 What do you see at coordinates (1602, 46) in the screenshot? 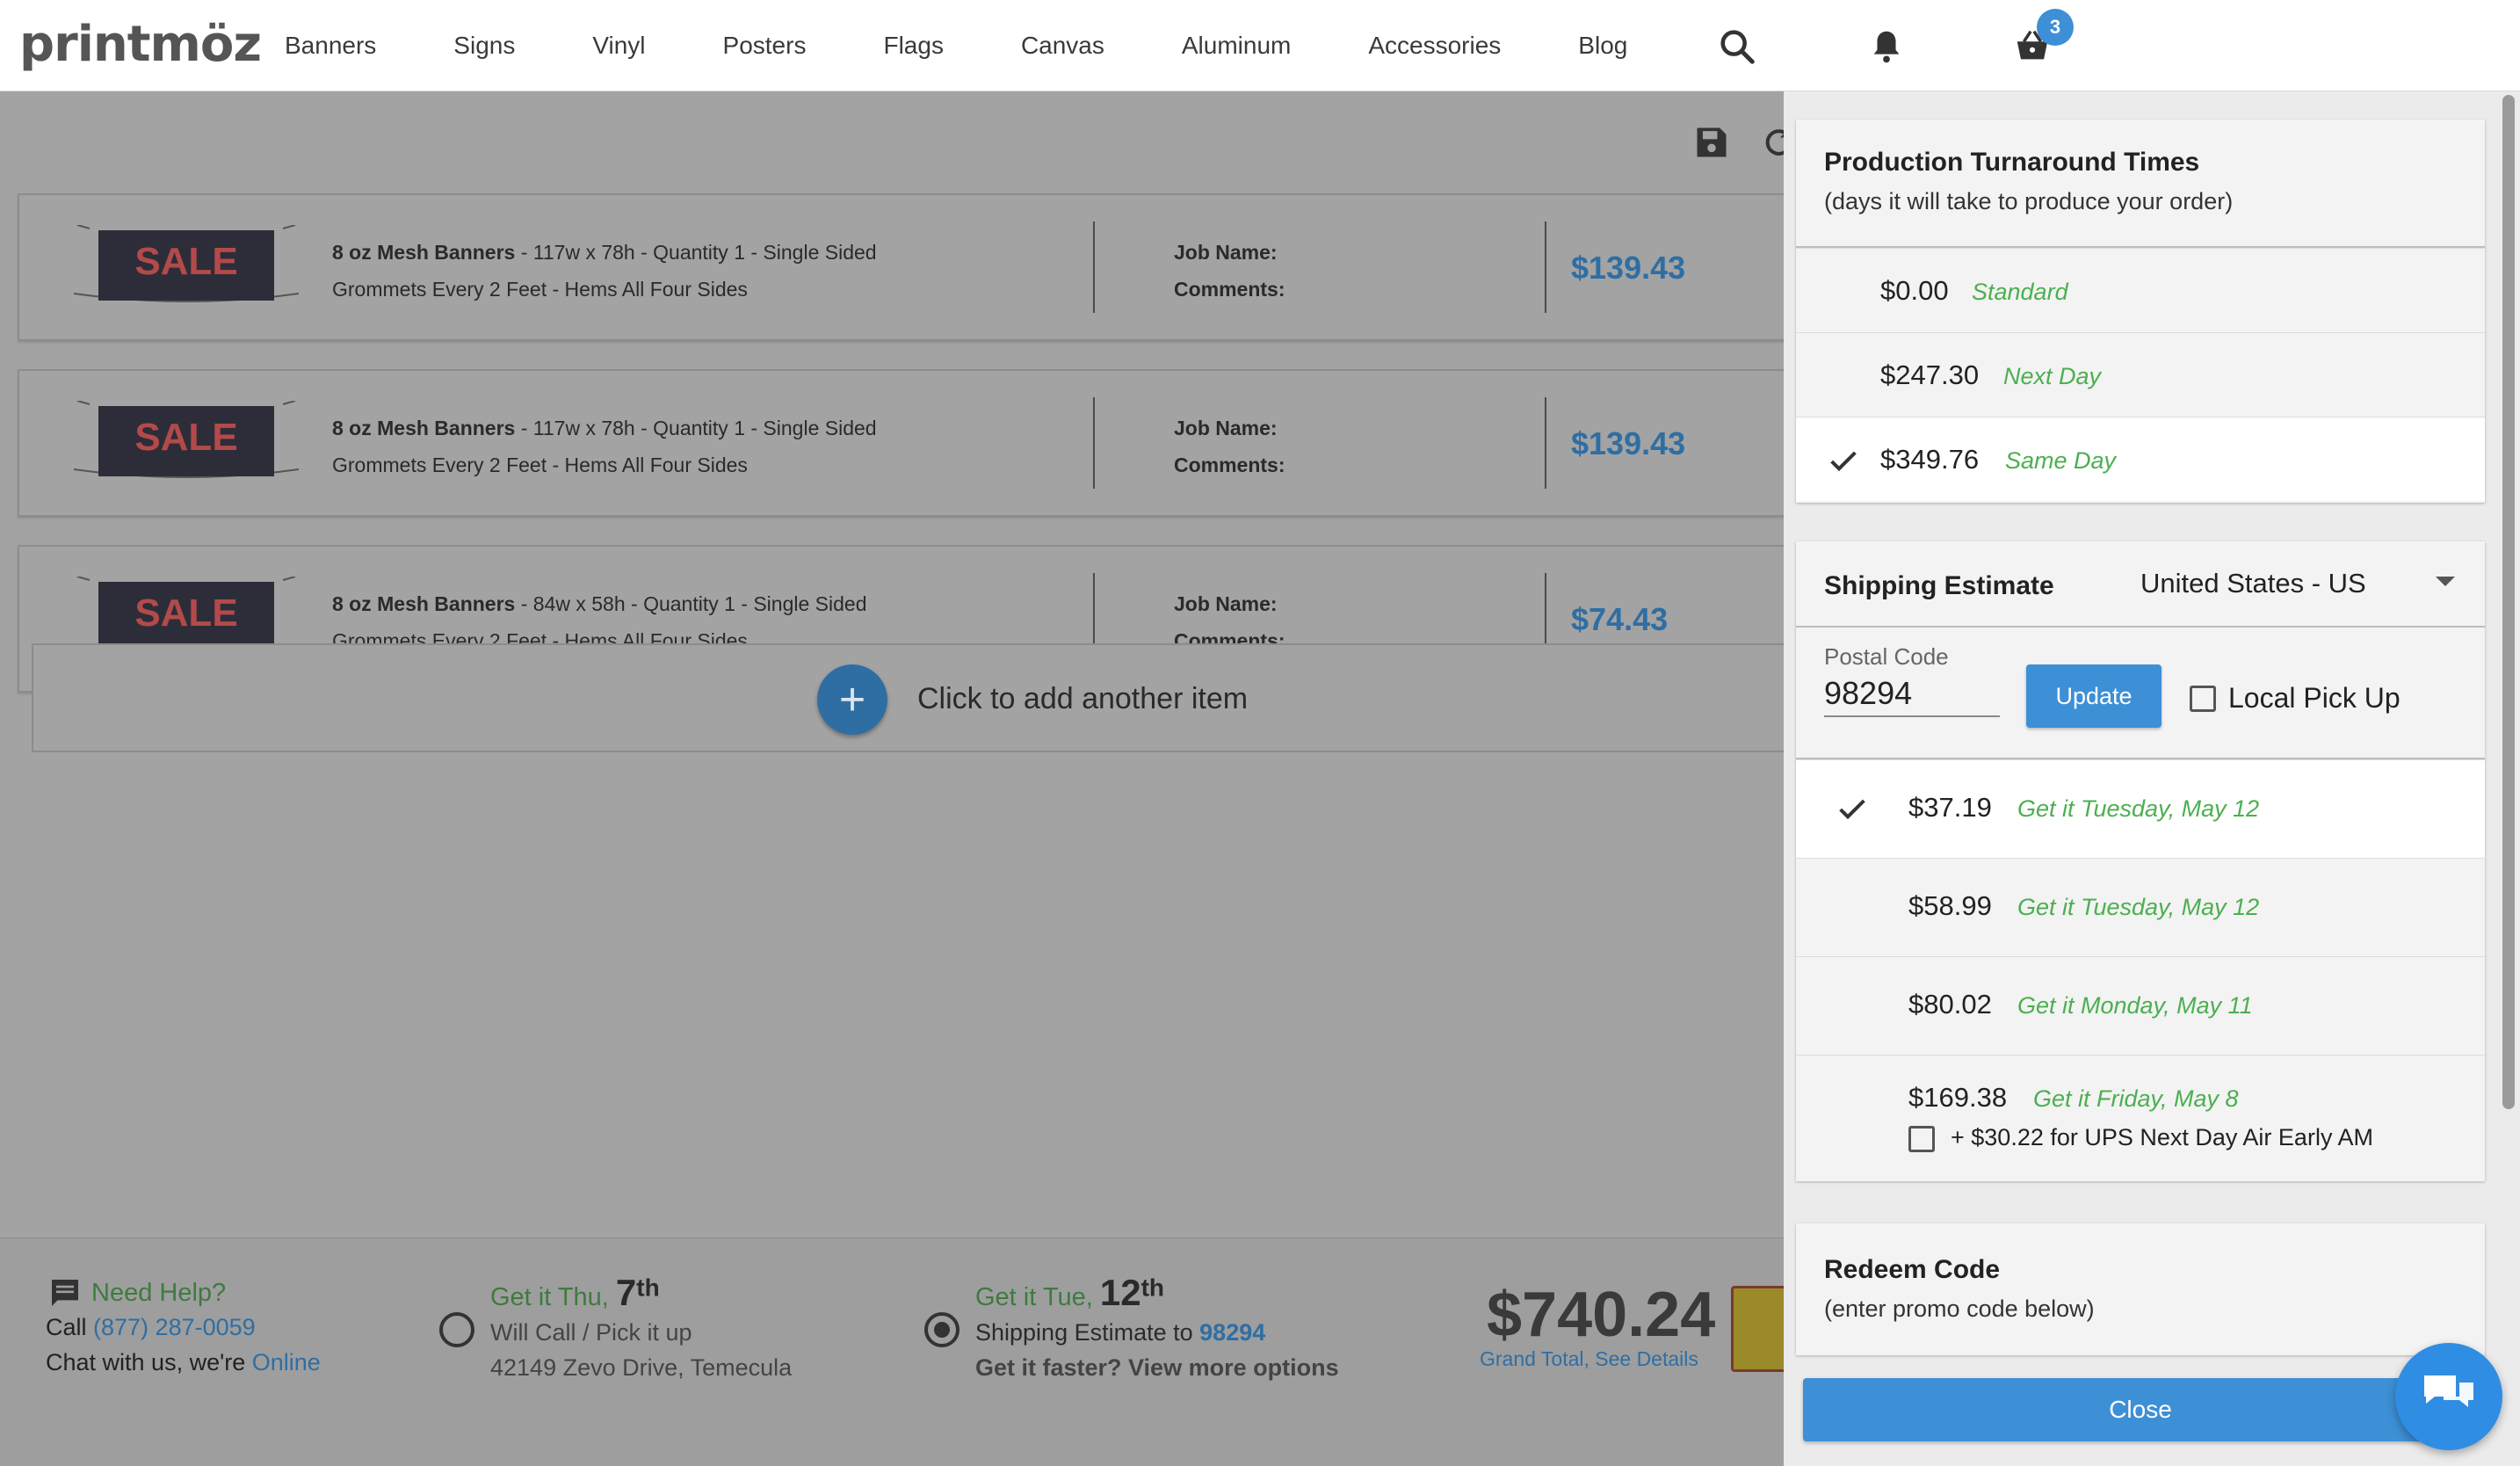
I see `nav-blog: Blog` at bounding box center [1602, 46].